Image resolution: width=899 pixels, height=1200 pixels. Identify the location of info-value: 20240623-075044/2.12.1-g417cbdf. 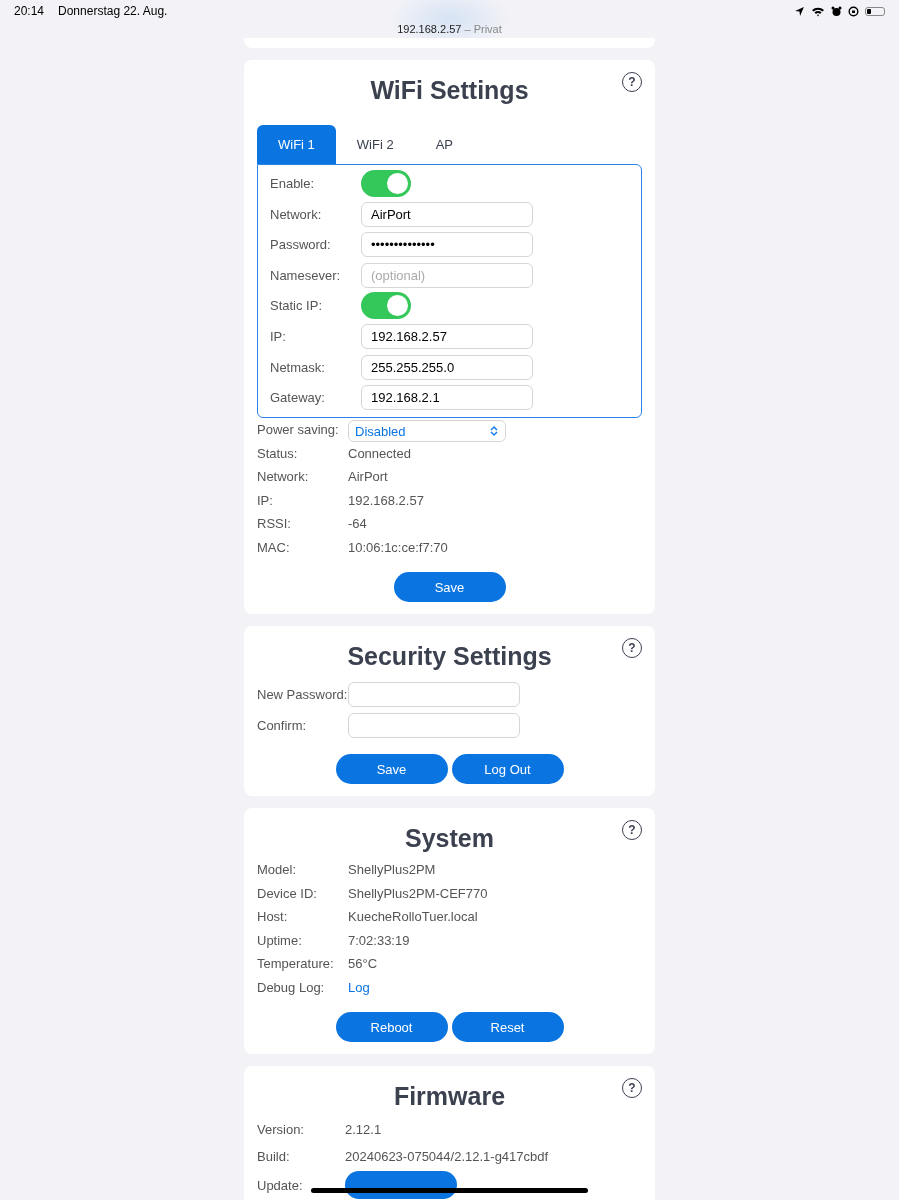
(447, 1156).